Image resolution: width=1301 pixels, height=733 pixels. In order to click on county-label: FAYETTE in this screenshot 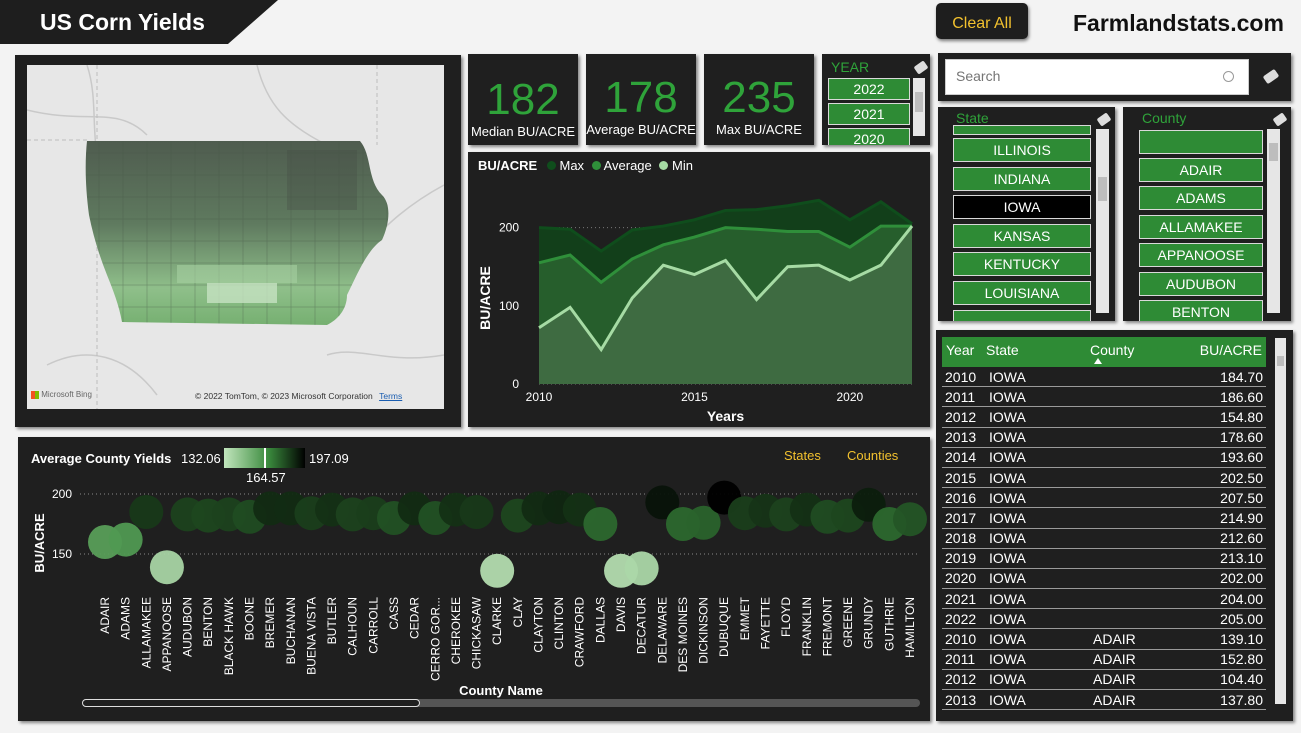, I will do `click(766, 623)`.